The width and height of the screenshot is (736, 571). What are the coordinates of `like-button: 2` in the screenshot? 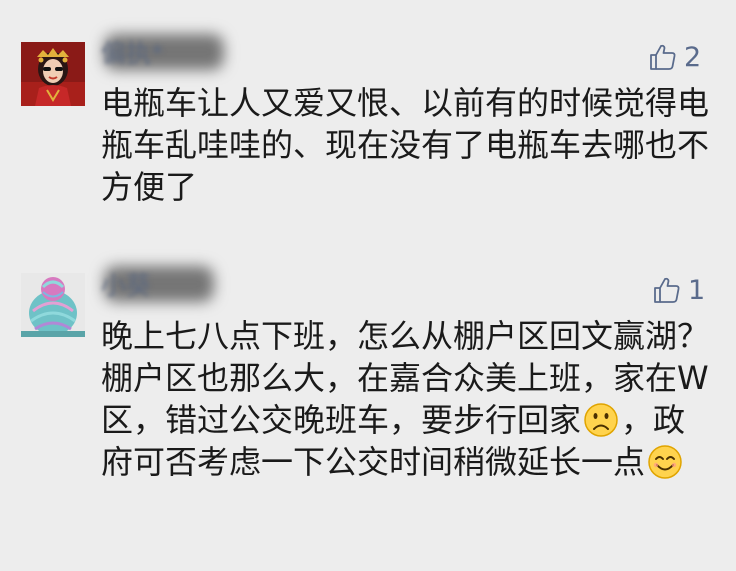 It's located at (674, 57).